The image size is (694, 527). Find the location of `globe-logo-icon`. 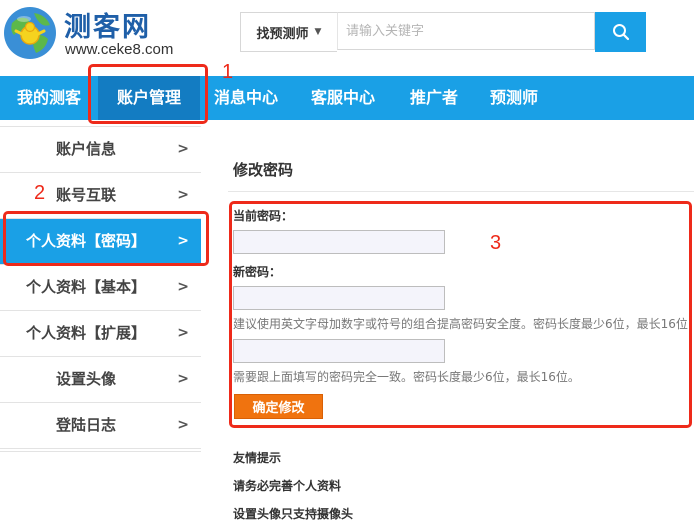

globe-logo-icon is located at coordinates (30, 33).